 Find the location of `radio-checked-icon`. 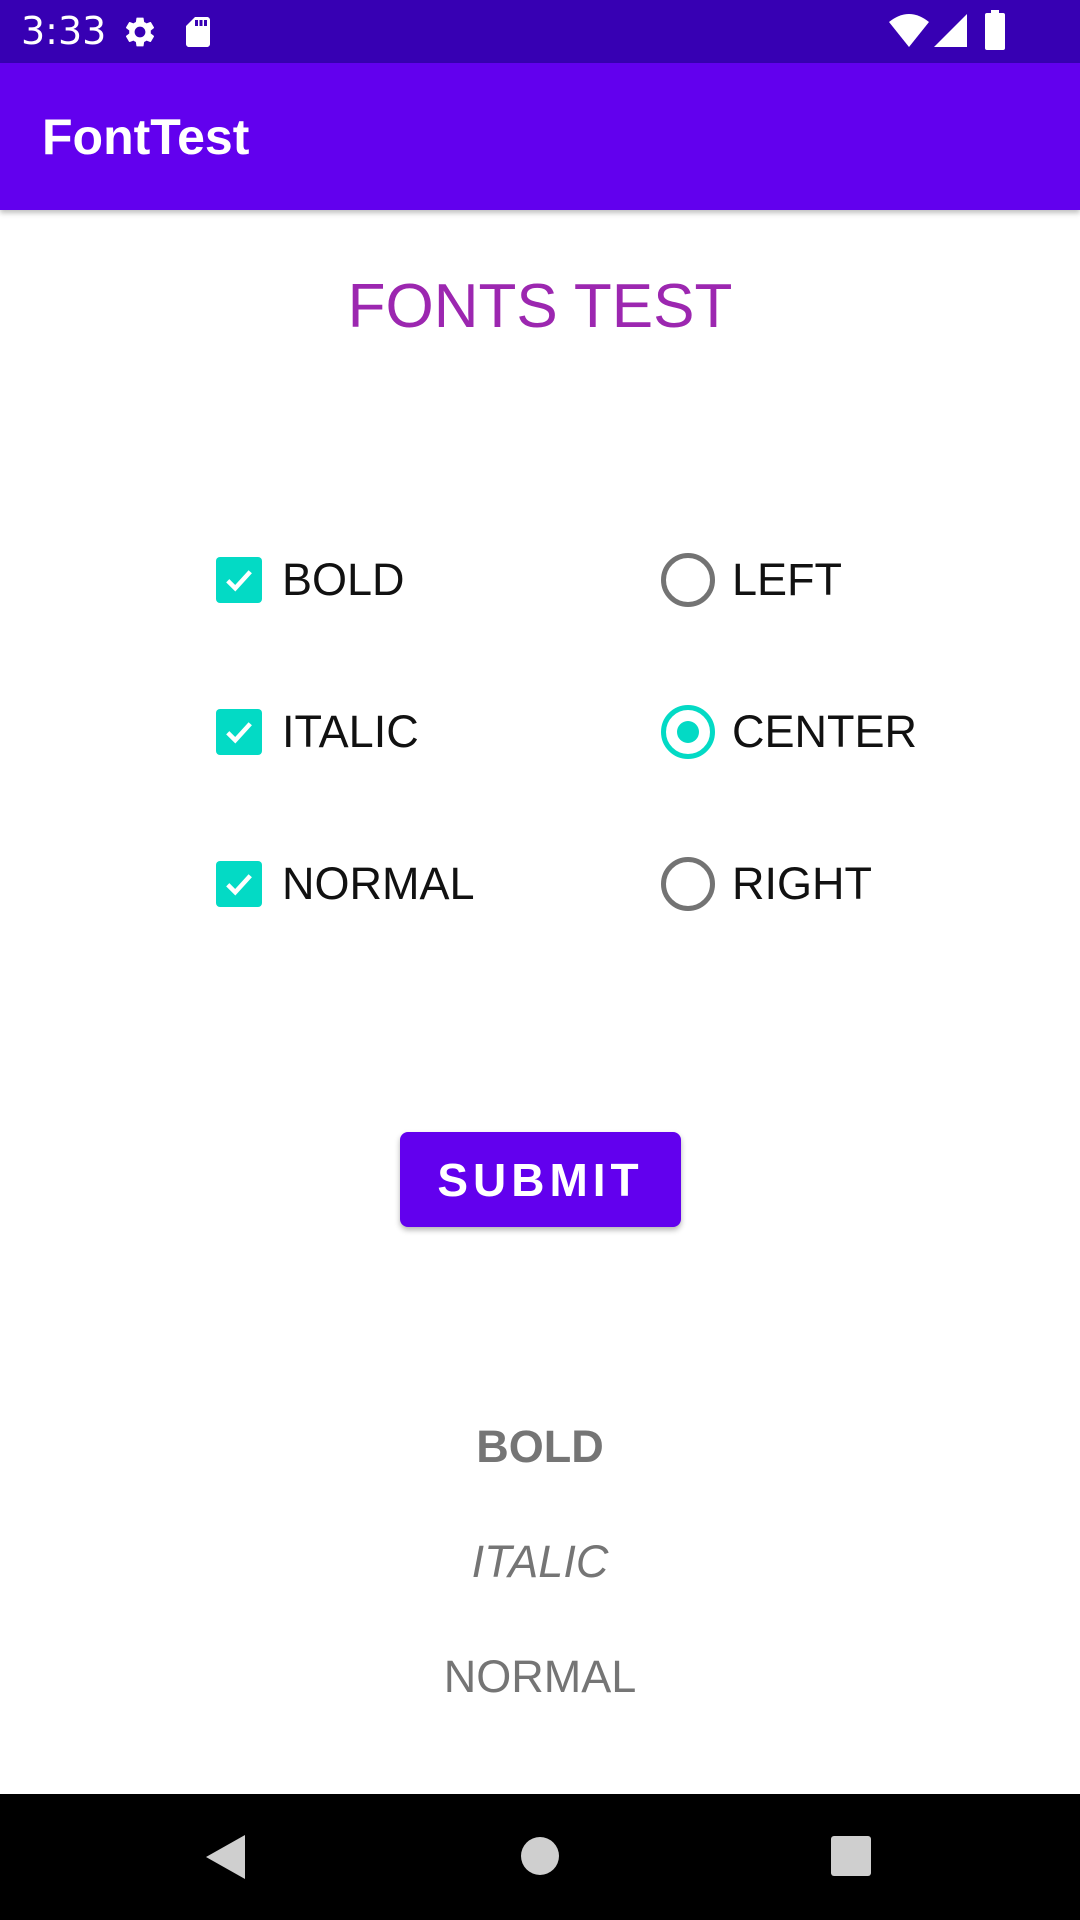

radio-checked-icon is located at coordinates (688, 732).